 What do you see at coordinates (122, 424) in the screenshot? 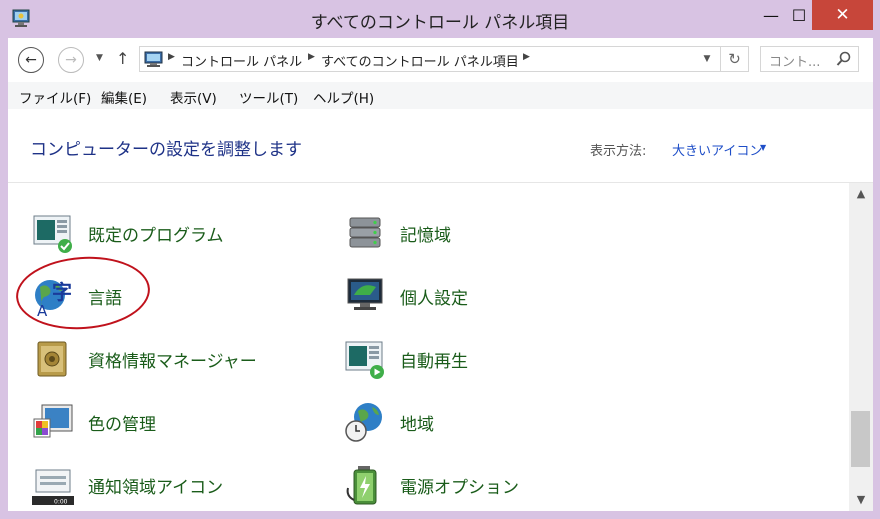
I see `item-label: 色の管理` at bounding box center [122, 424].